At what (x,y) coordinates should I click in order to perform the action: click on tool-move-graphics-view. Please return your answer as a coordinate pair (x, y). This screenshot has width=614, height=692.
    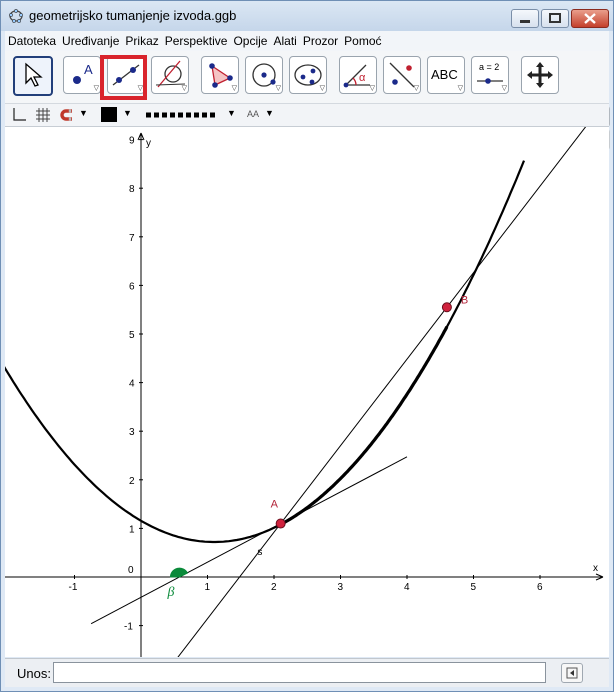
    Looking at the image, I should click on (540, 75).